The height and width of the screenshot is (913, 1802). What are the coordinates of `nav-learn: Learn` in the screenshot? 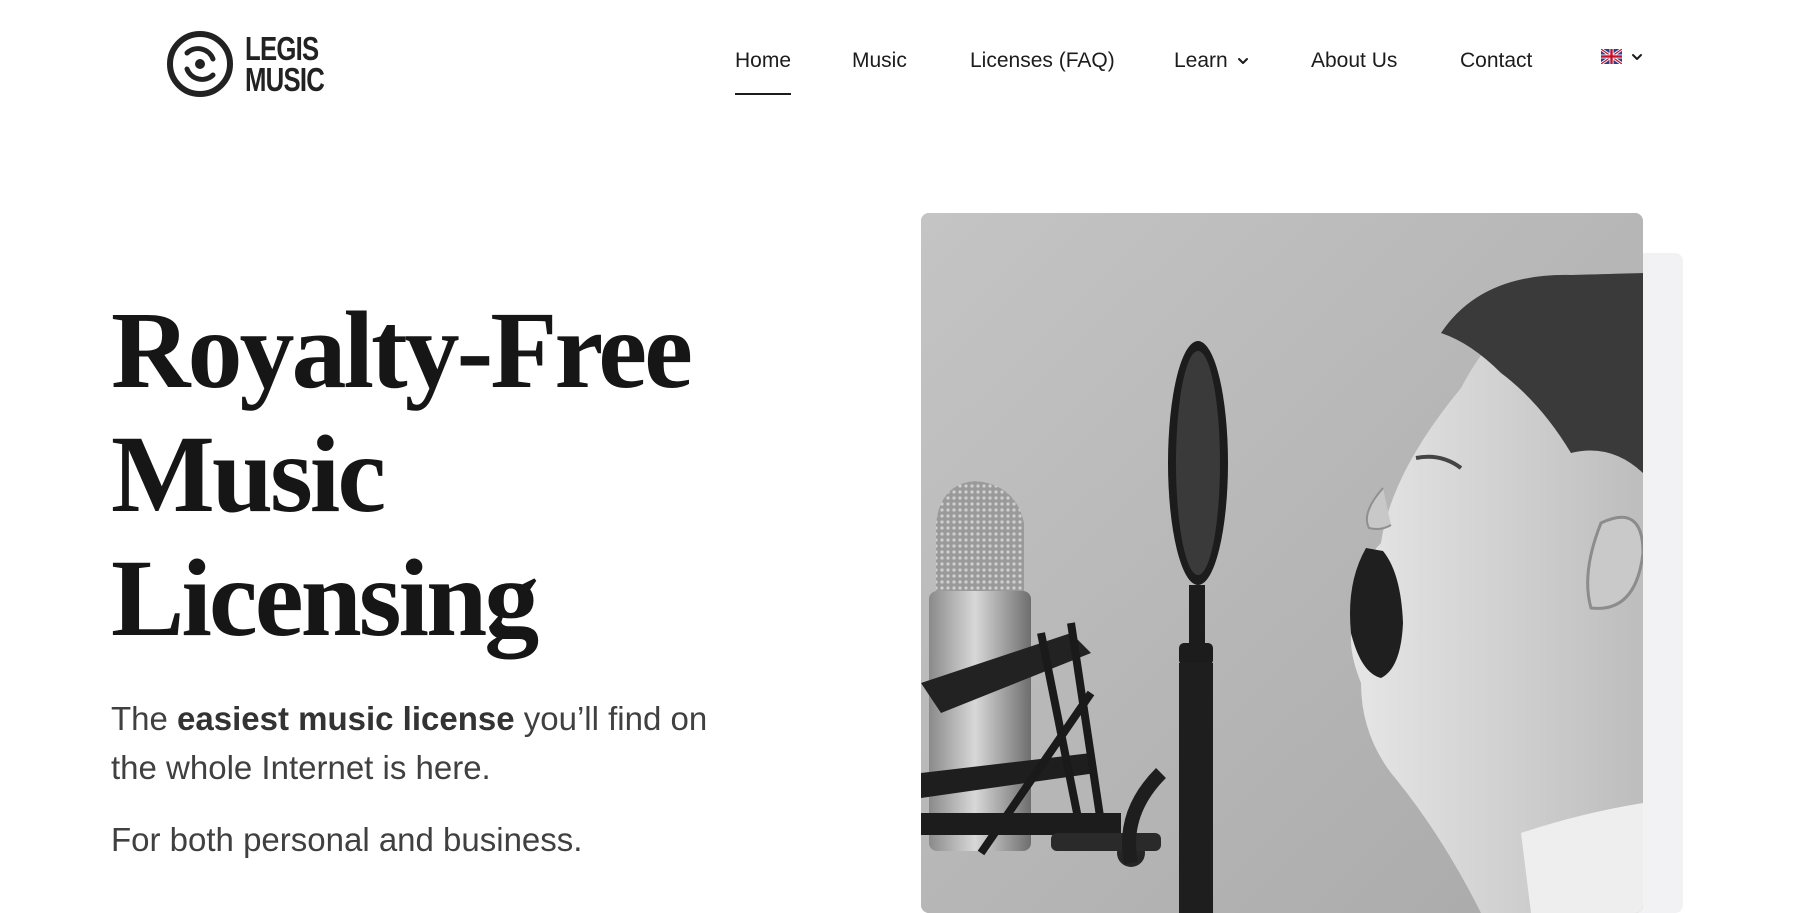 It's located at (1212, 61).